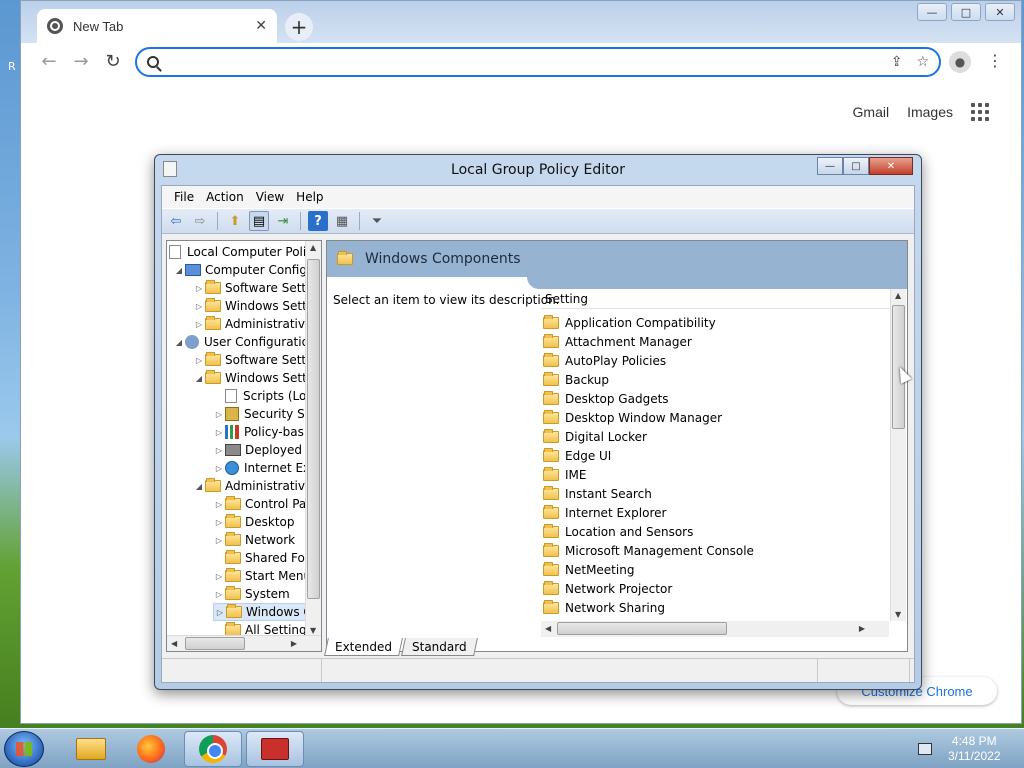  I want to click on start-button, so click(24, 749).